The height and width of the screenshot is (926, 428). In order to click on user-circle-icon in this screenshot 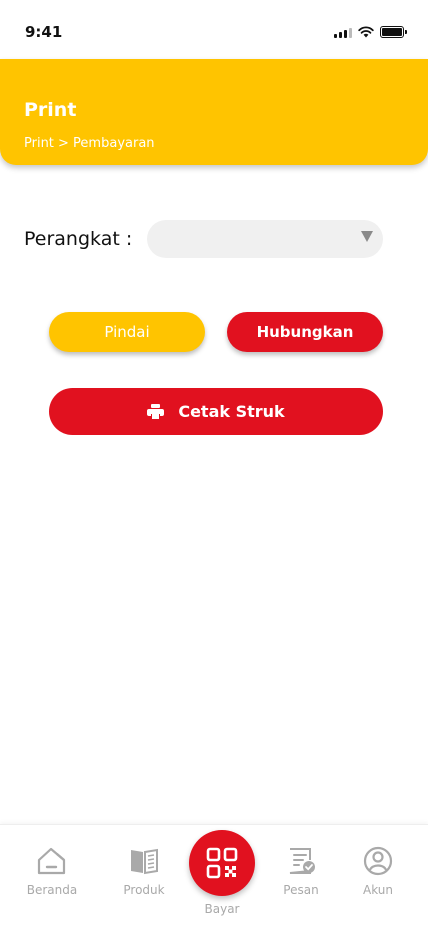, I will do `click(378, 861)`.